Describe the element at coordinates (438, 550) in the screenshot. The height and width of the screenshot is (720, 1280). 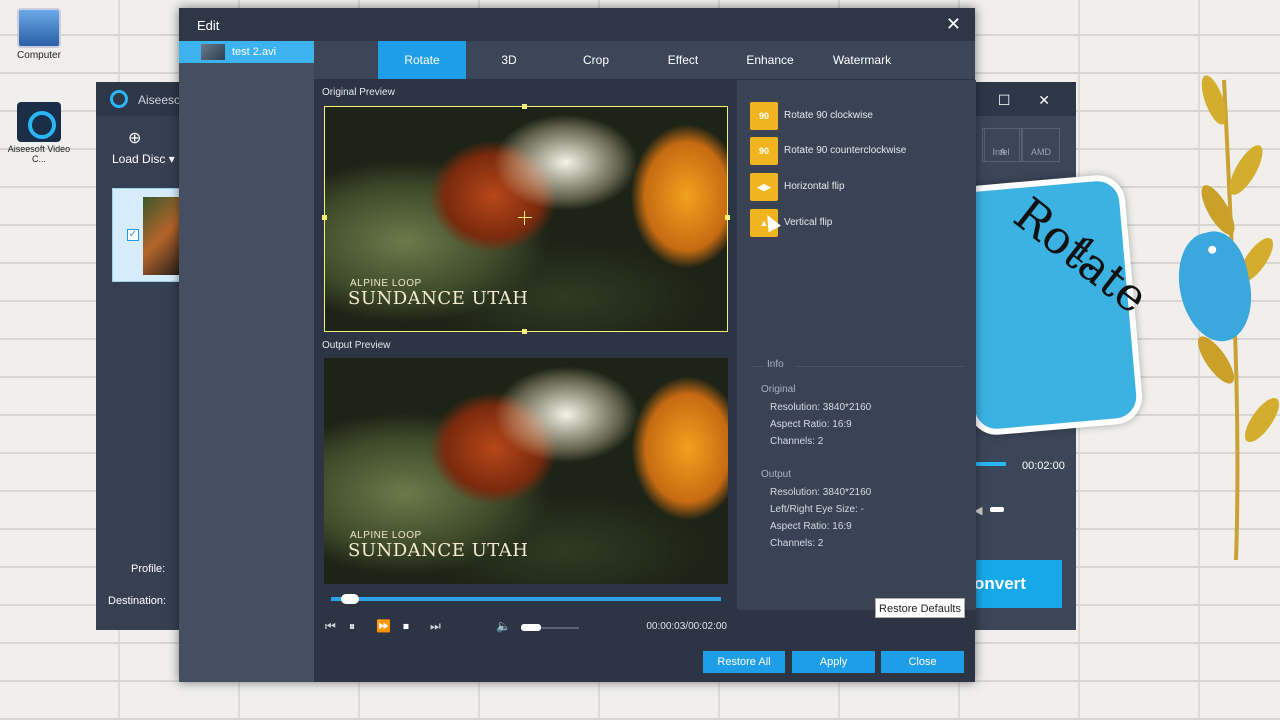
I see `video-title: SUNDANCE UTAH` at that location.